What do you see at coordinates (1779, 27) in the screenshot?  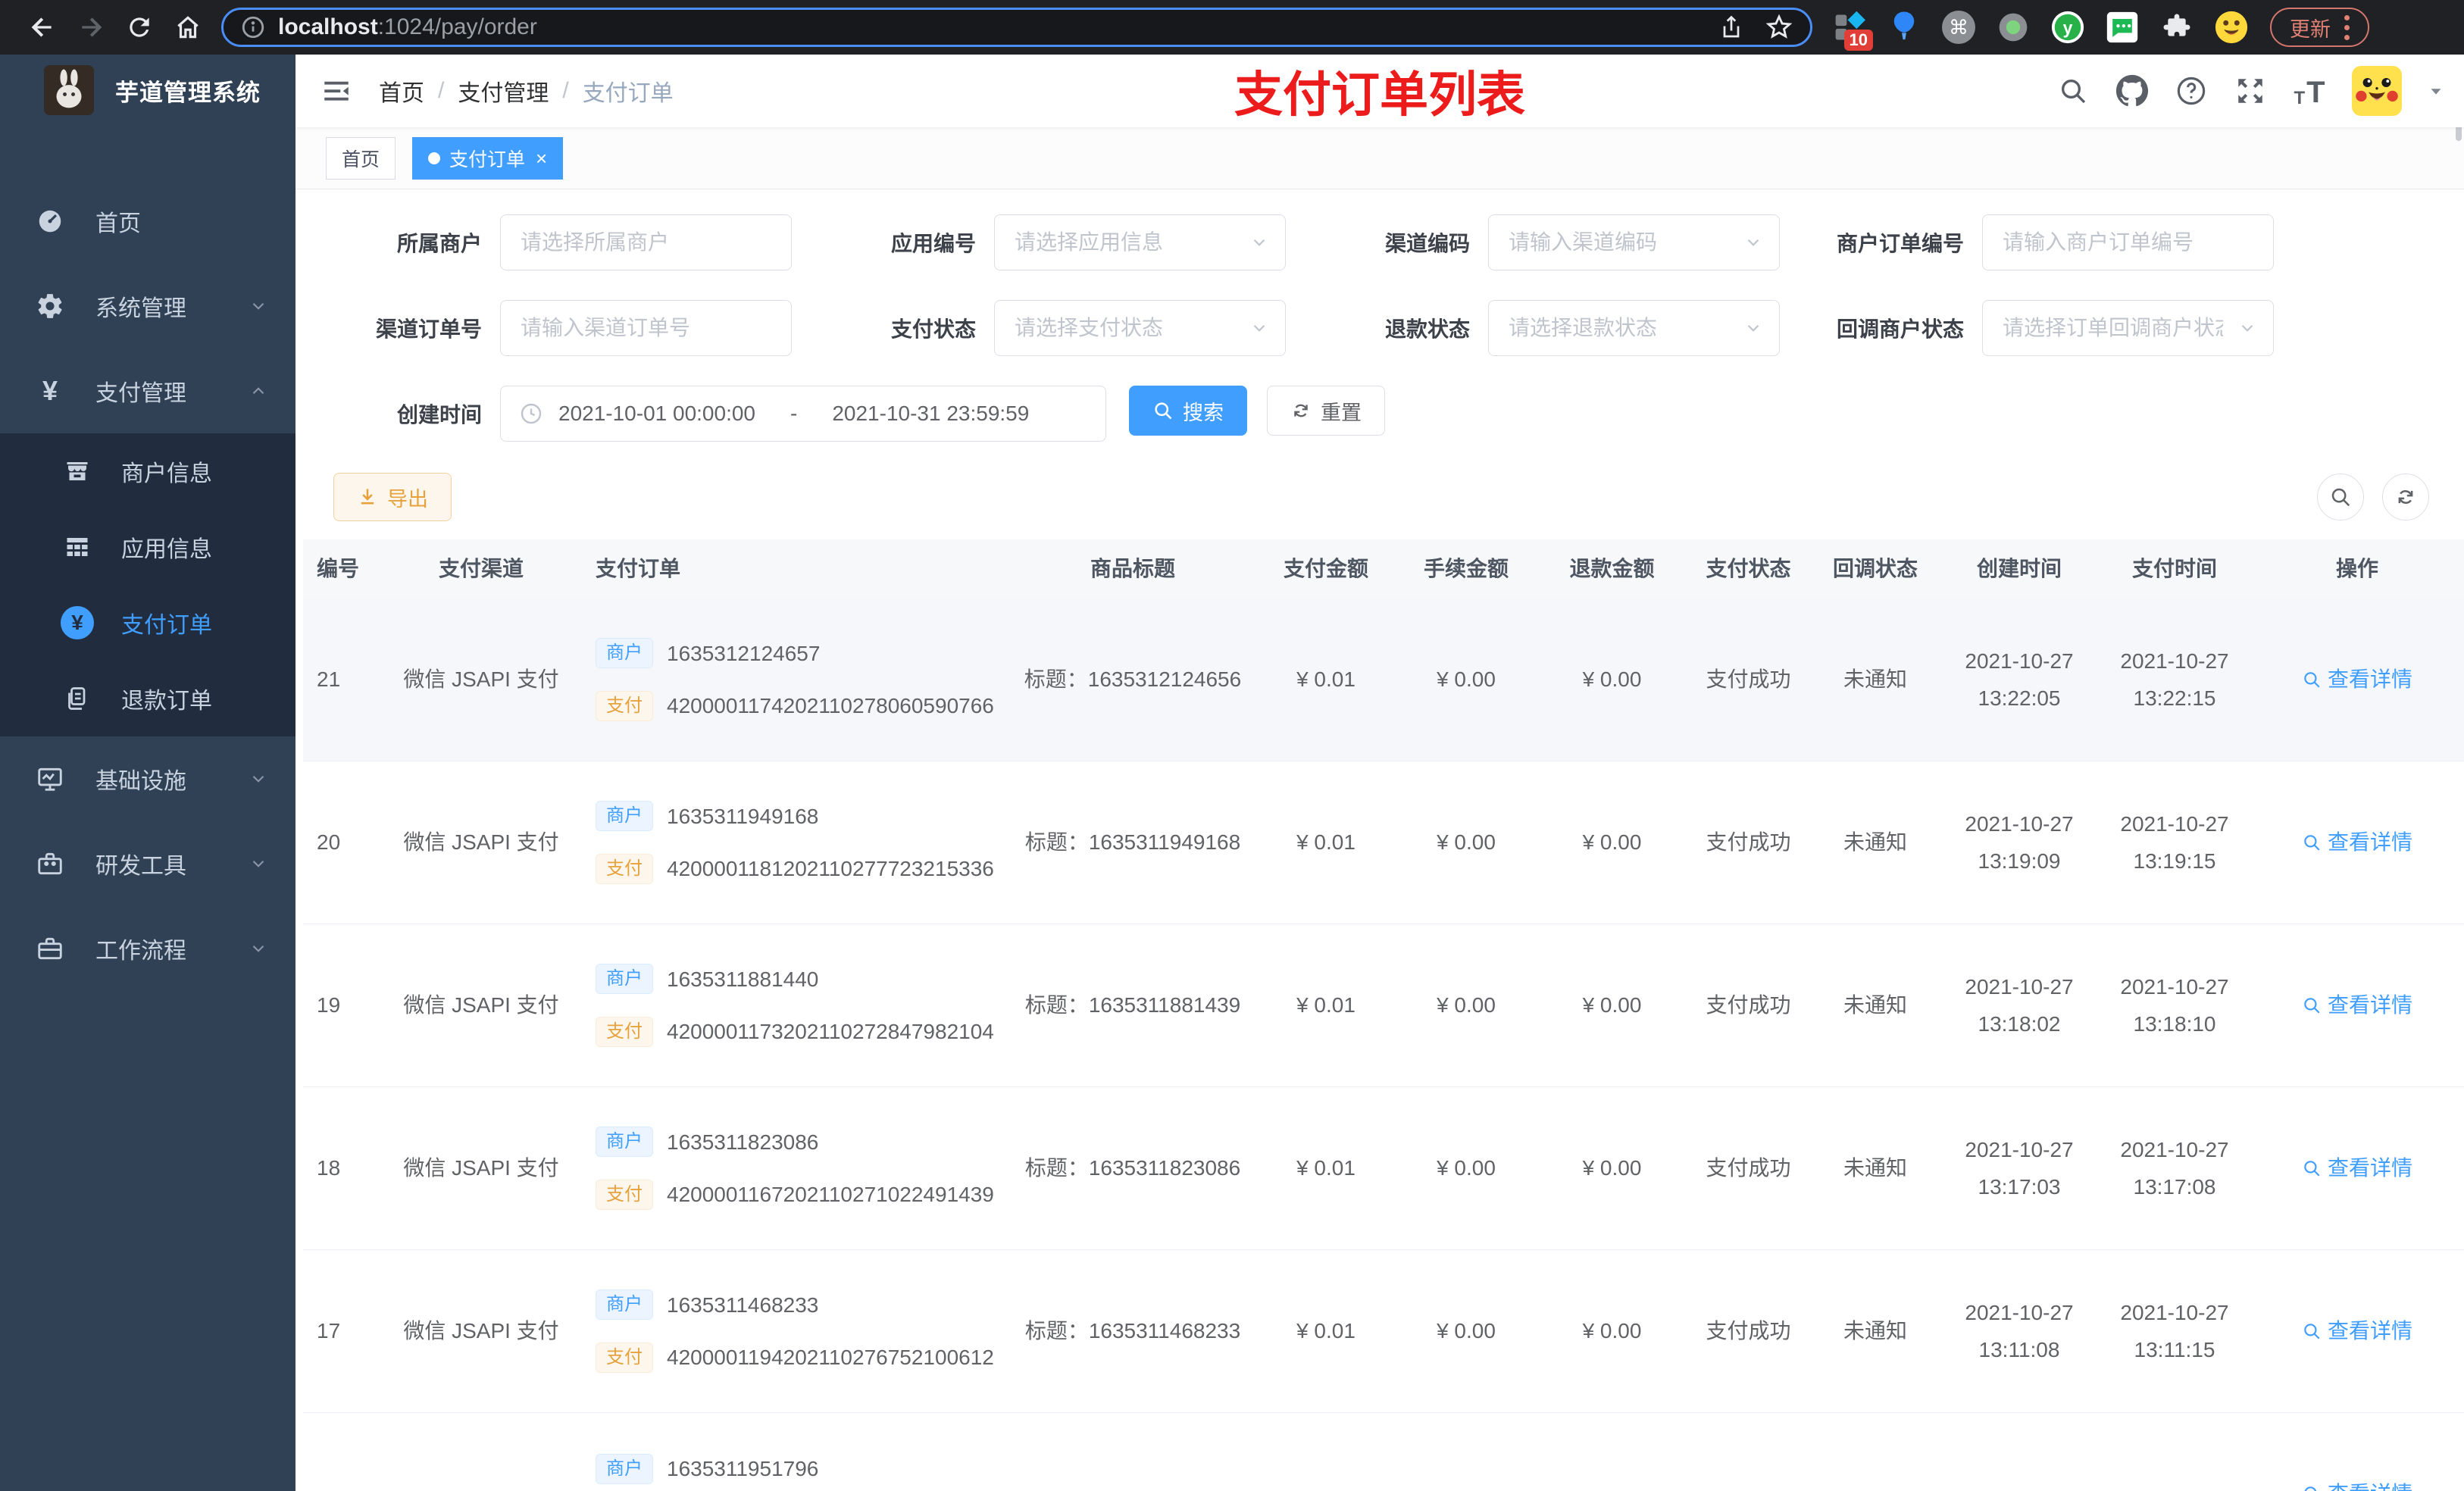 I see `bookmark-star-icon` at bounding box center [1779, 27].